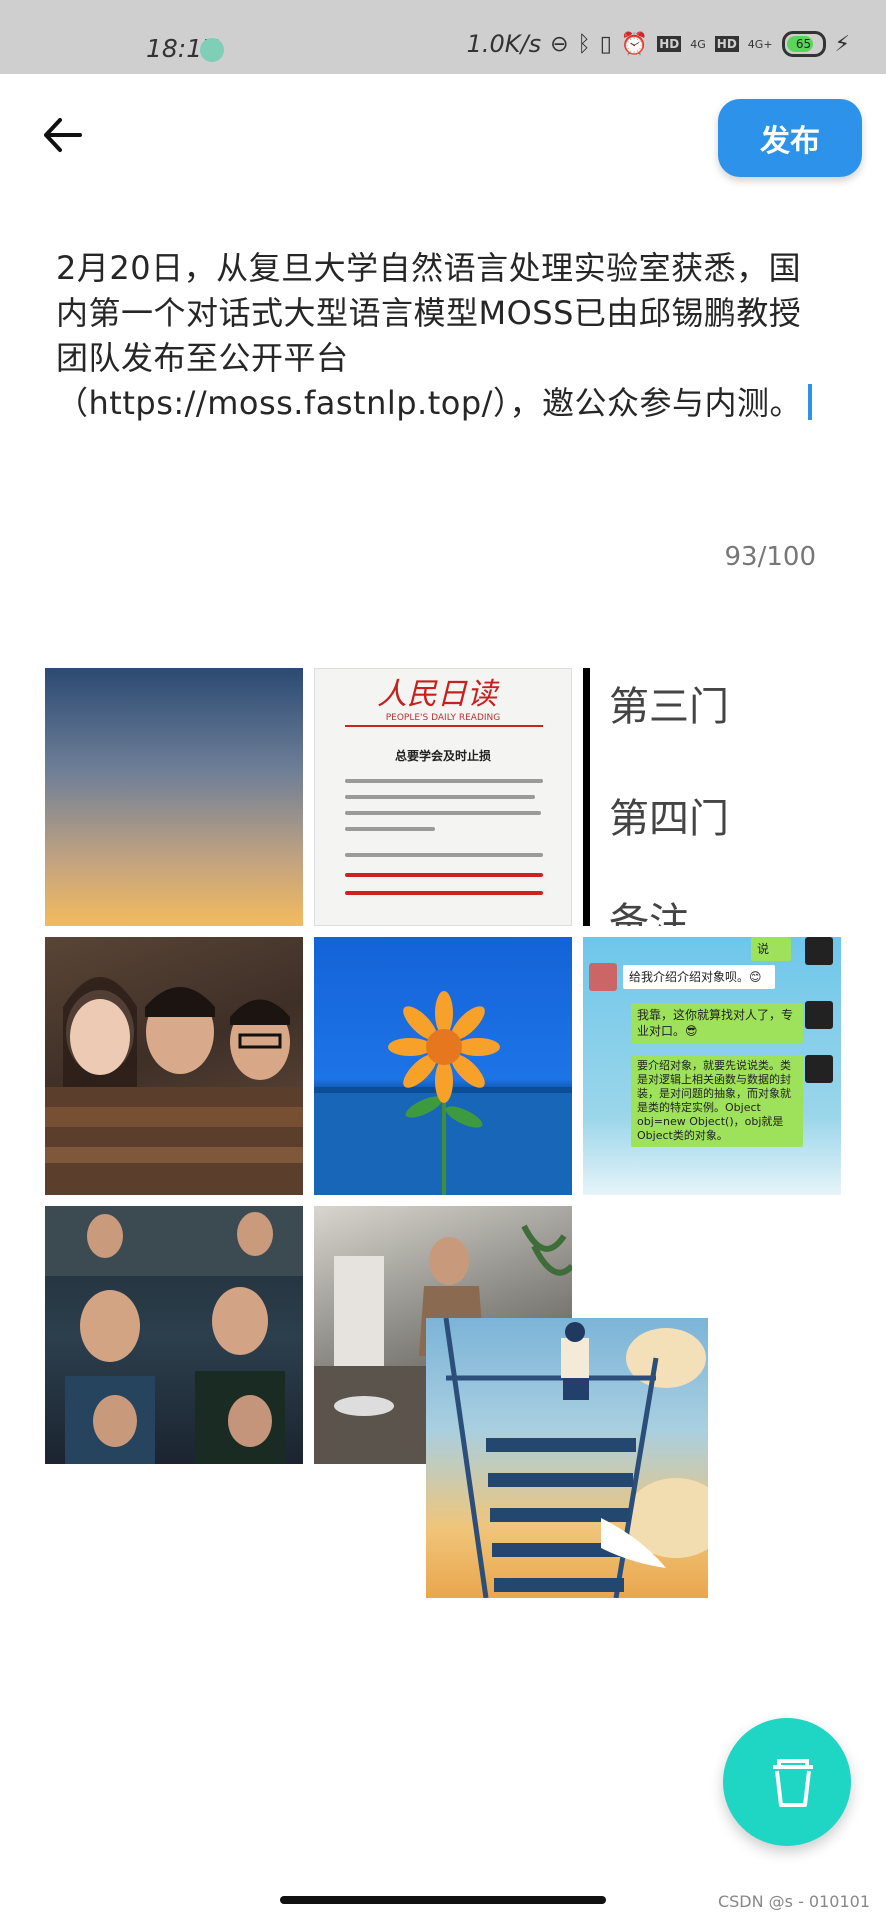 Image resolution: width=886 pixels, height=1920 pixels. Describe the element at coordinates (669, 44) in the screenshot. I see `hd-badge-1: HD` at that location.